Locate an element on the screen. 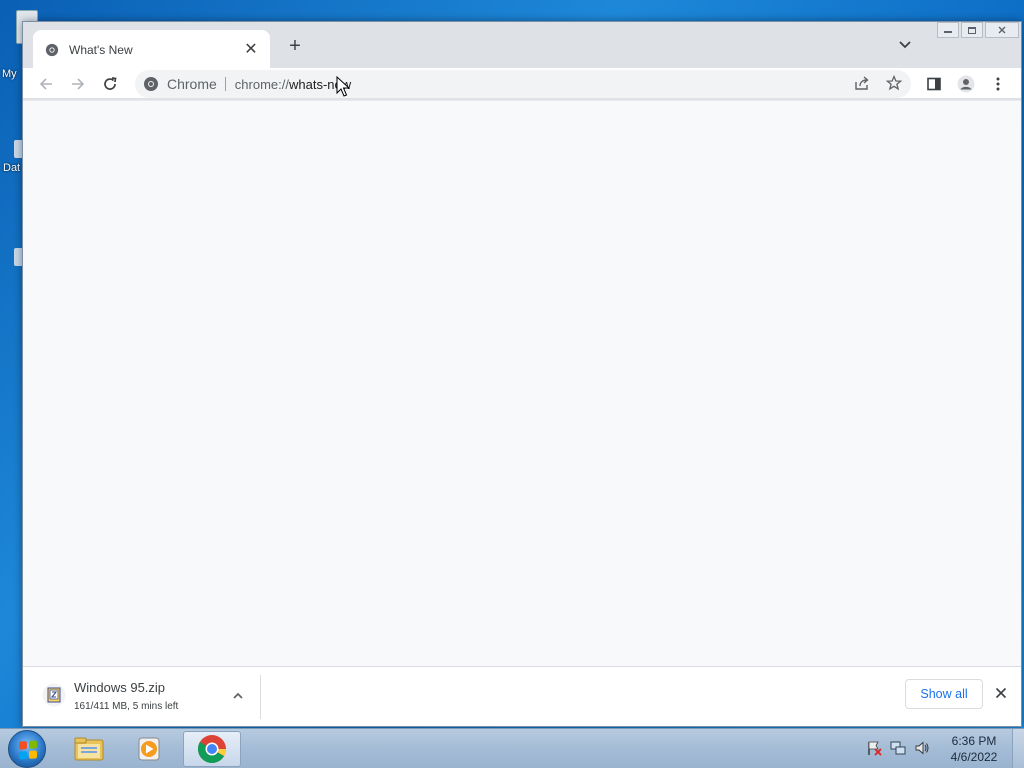 This screenshot has height=768, width=1024. share-button is located at coordinates (862, 83).